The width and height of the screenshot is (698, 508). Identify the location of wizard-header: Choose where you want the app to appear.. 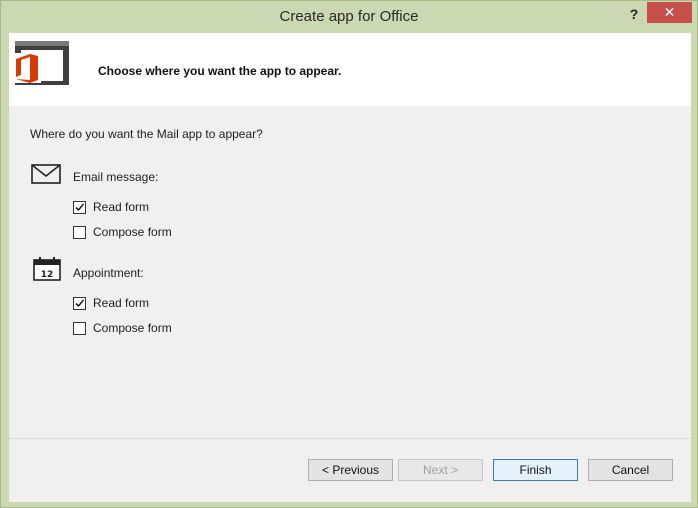
(350, 69).